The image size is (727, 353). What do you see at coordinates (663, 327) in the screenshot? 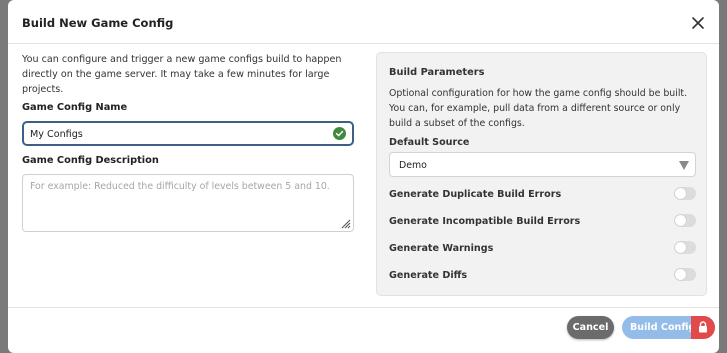
I see `build-config-label: Build Config` at bounding box center [663, 327].